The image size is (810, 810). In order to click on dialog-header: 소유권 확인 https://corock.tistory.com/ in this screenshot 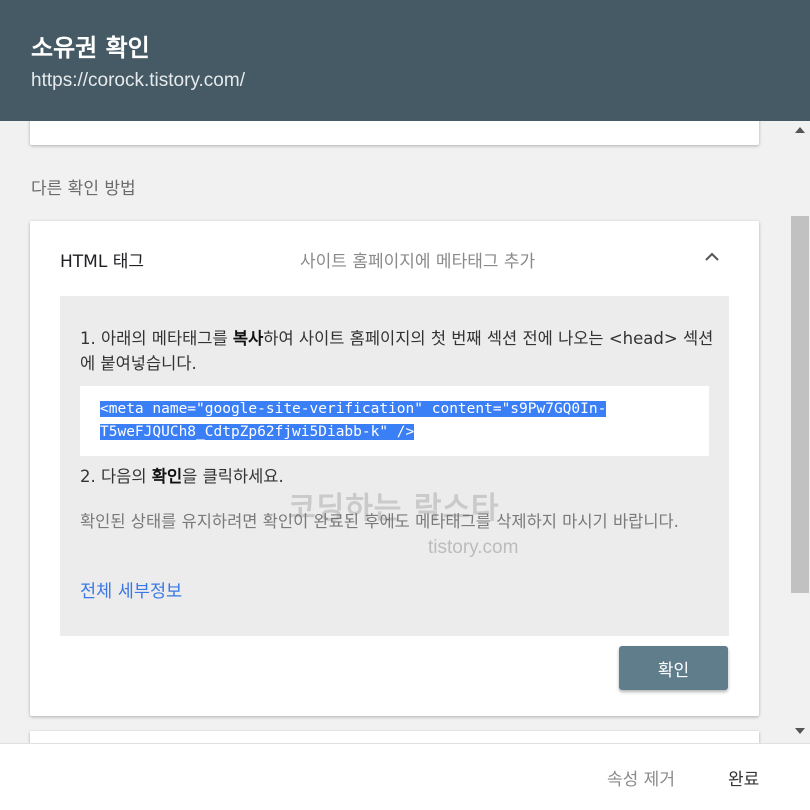, I will do `click(405, 60)`.